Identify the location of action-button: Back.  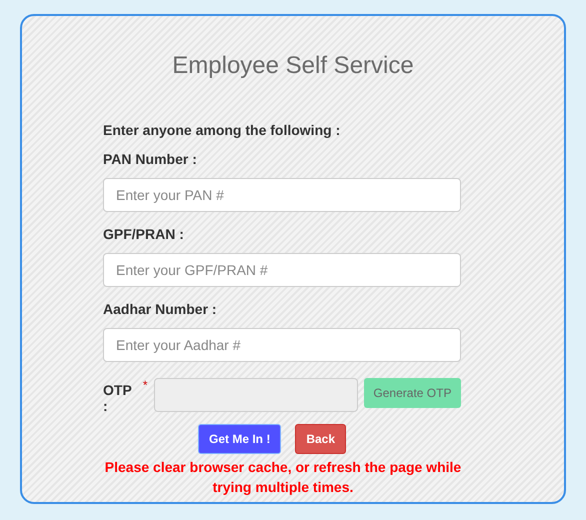
(320, 439).